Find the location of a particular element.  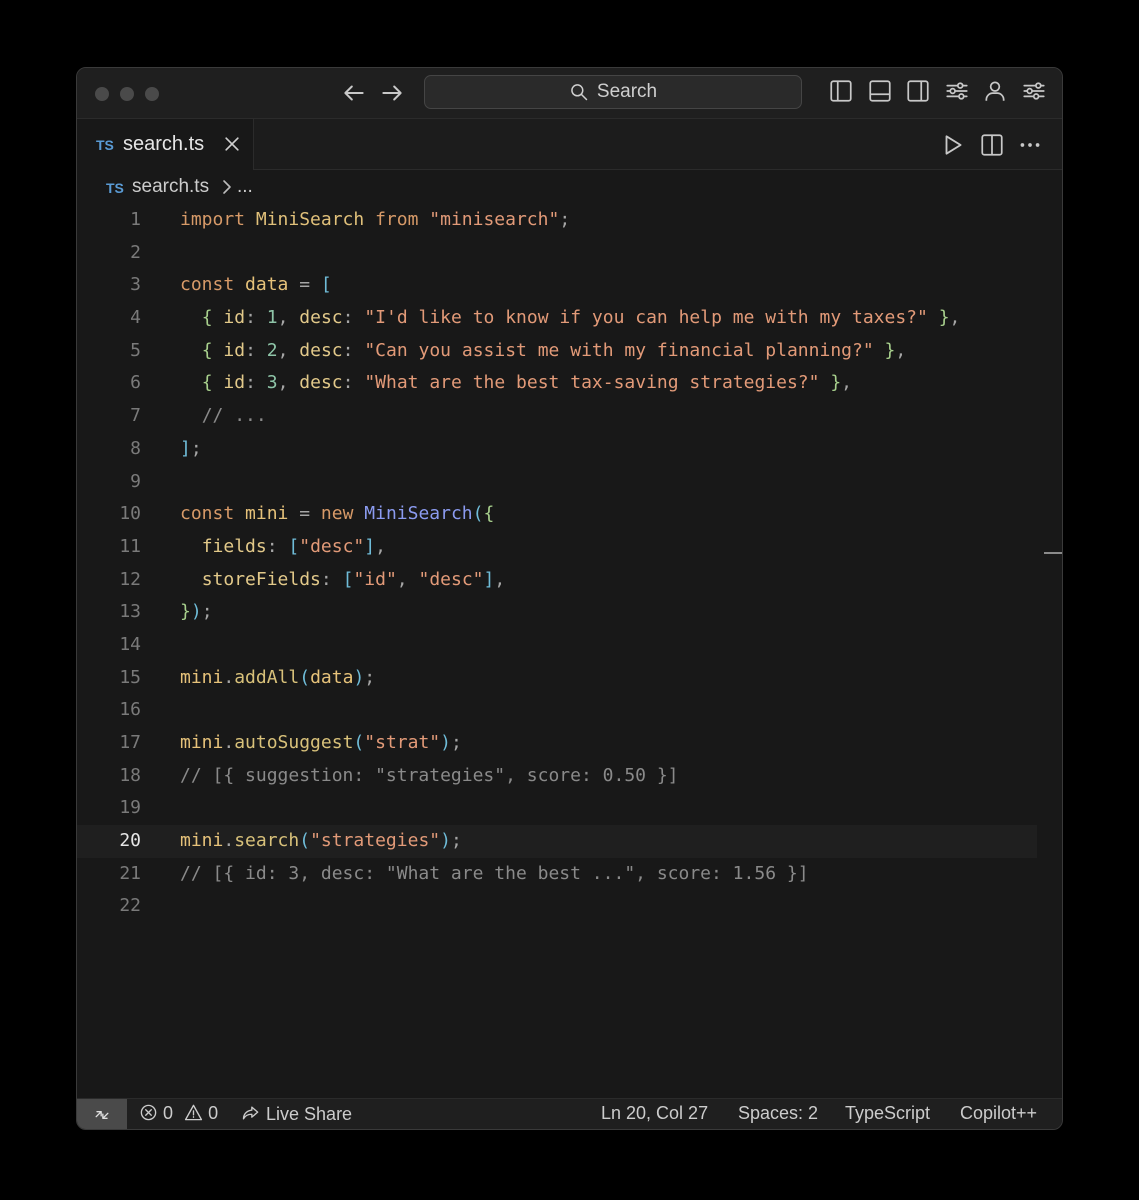

code-line: 10 const mini = new MiniSearch({ is located at coordinates (569, 514).